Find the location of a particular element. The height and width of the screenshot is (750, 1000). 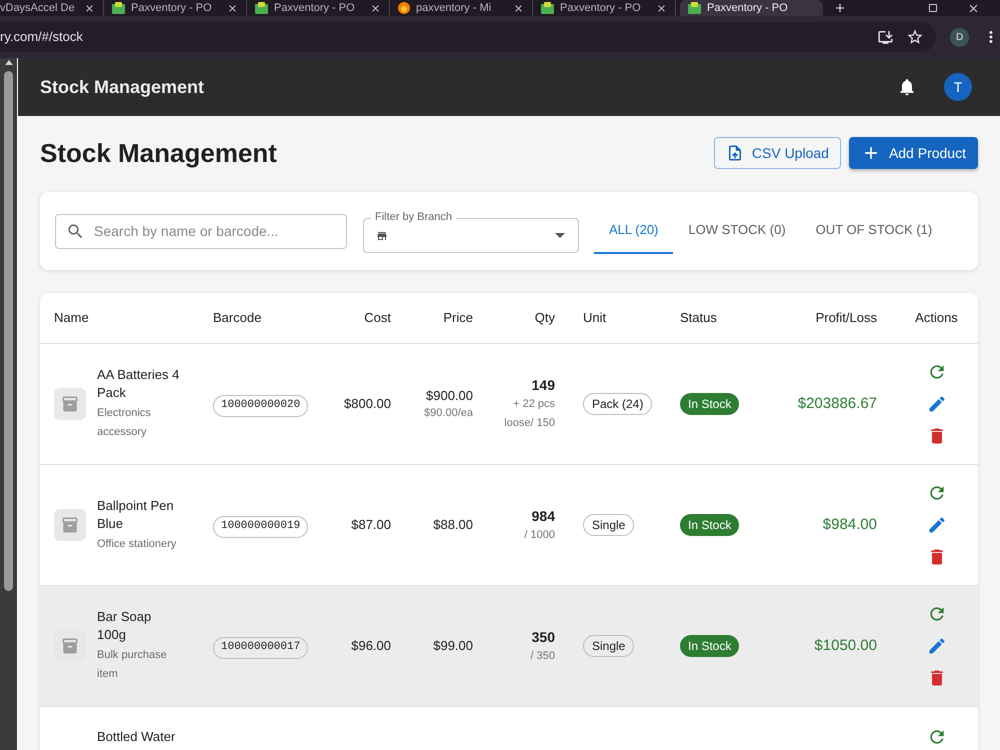

barcode-chip: 100000000017 is located at coordinates (260, 647).